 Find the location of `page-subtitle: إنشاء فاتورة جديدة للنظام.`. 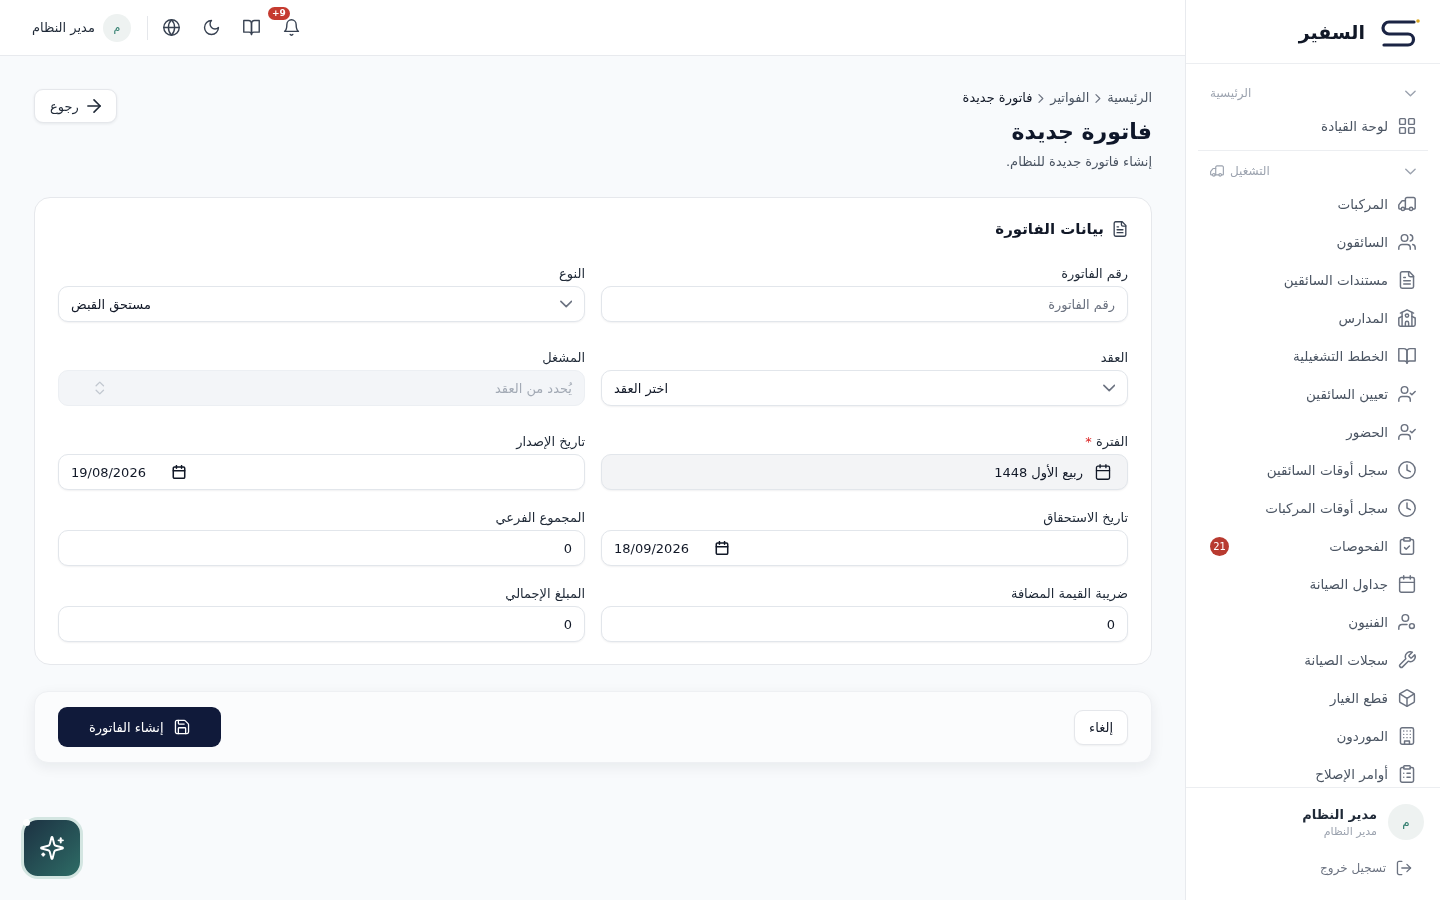

page-subtitle: إنشاء فاتورة جديدة للنظام. is located at coordinates (1078, 162).